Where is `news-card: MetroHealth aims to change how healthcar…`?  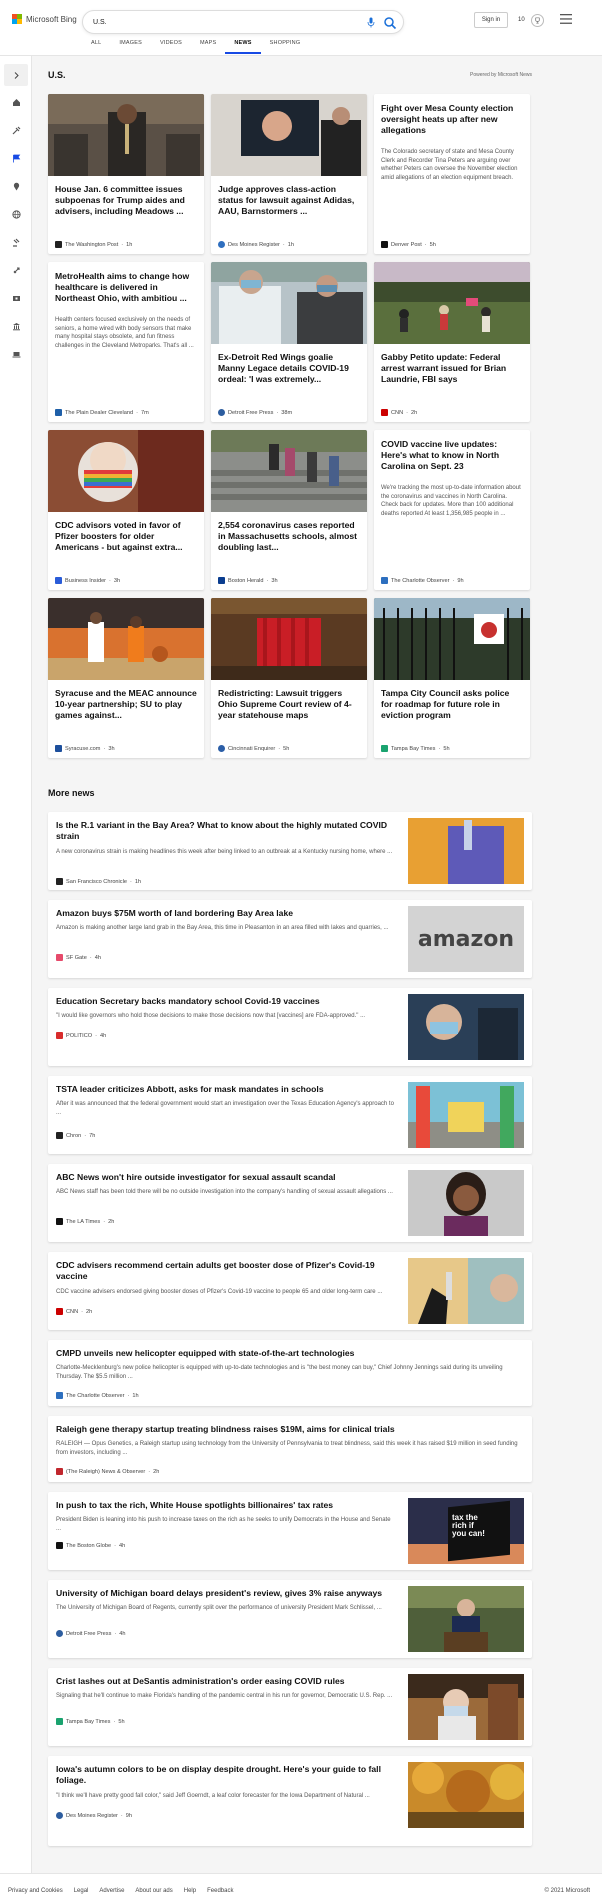
news-card: MetroHealth aims to change how healthcar… is located at coordinates (126, 342).